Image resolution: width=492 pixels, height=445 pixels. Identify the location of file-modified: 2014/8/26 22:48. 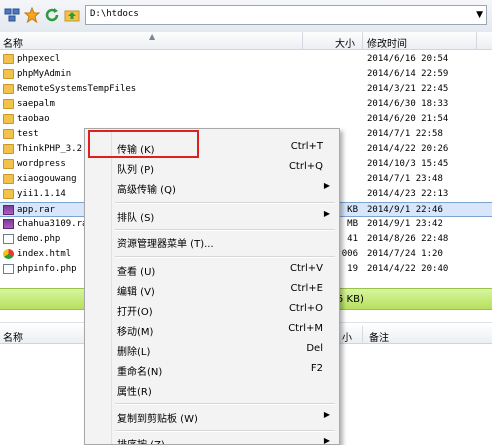
(408, 239).